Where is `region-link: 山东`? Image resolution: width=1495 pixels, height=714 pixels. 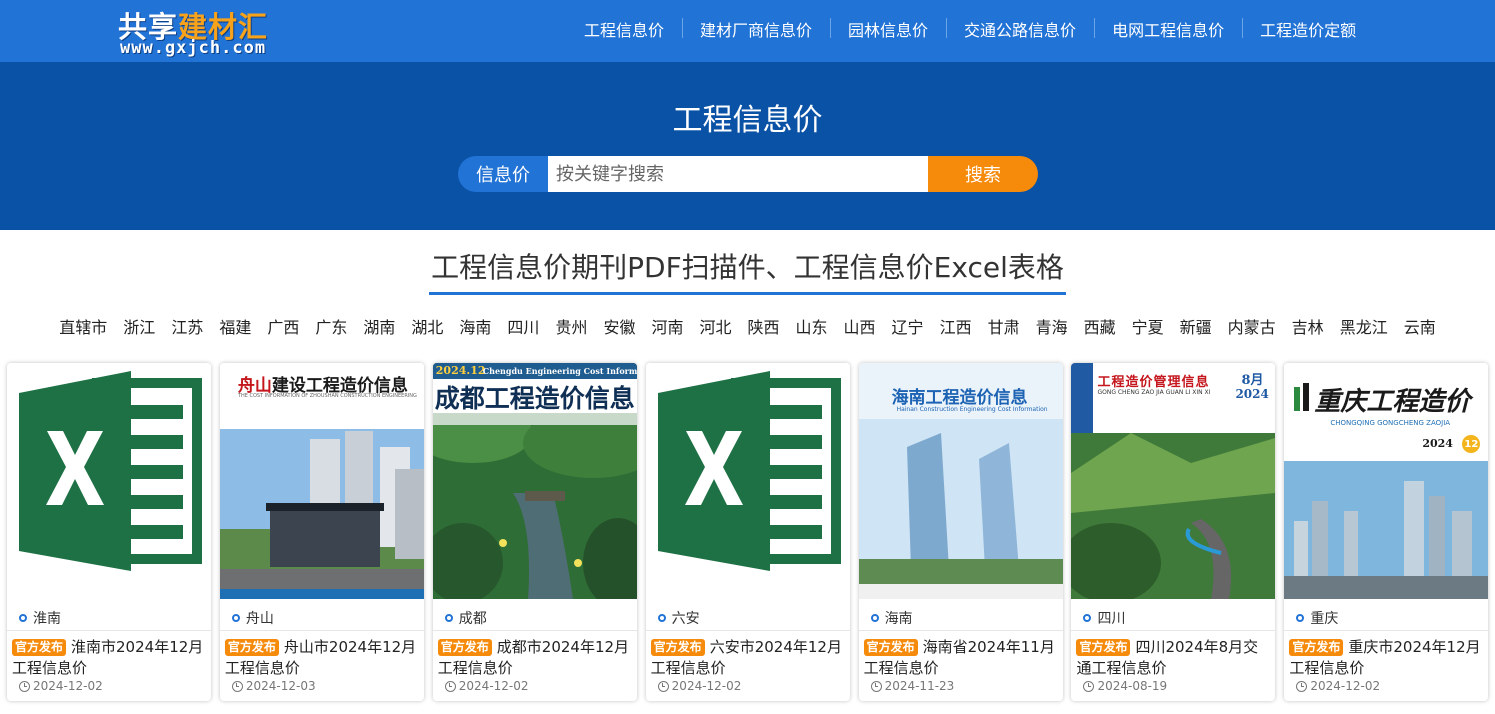 region-link: 山东 is located at coordinates (812, 326).